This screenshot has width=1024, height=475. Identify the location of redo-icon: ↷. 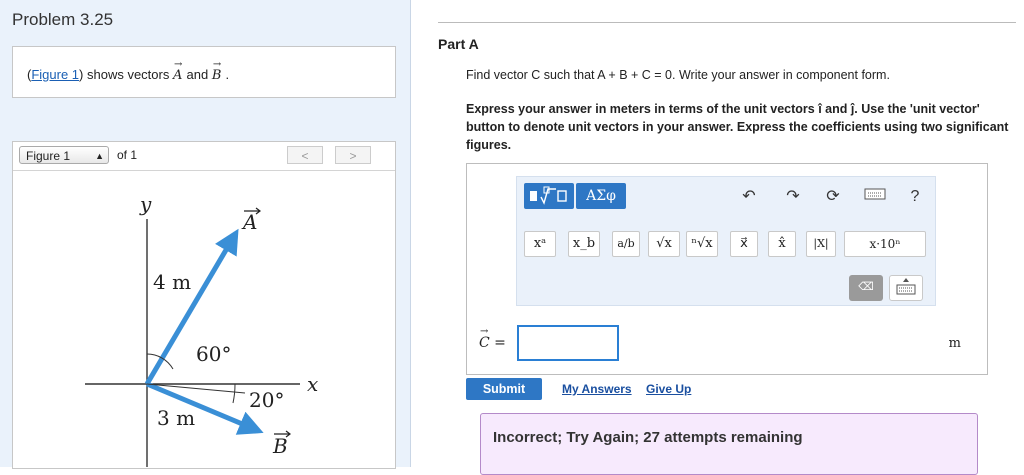
(793, 197).